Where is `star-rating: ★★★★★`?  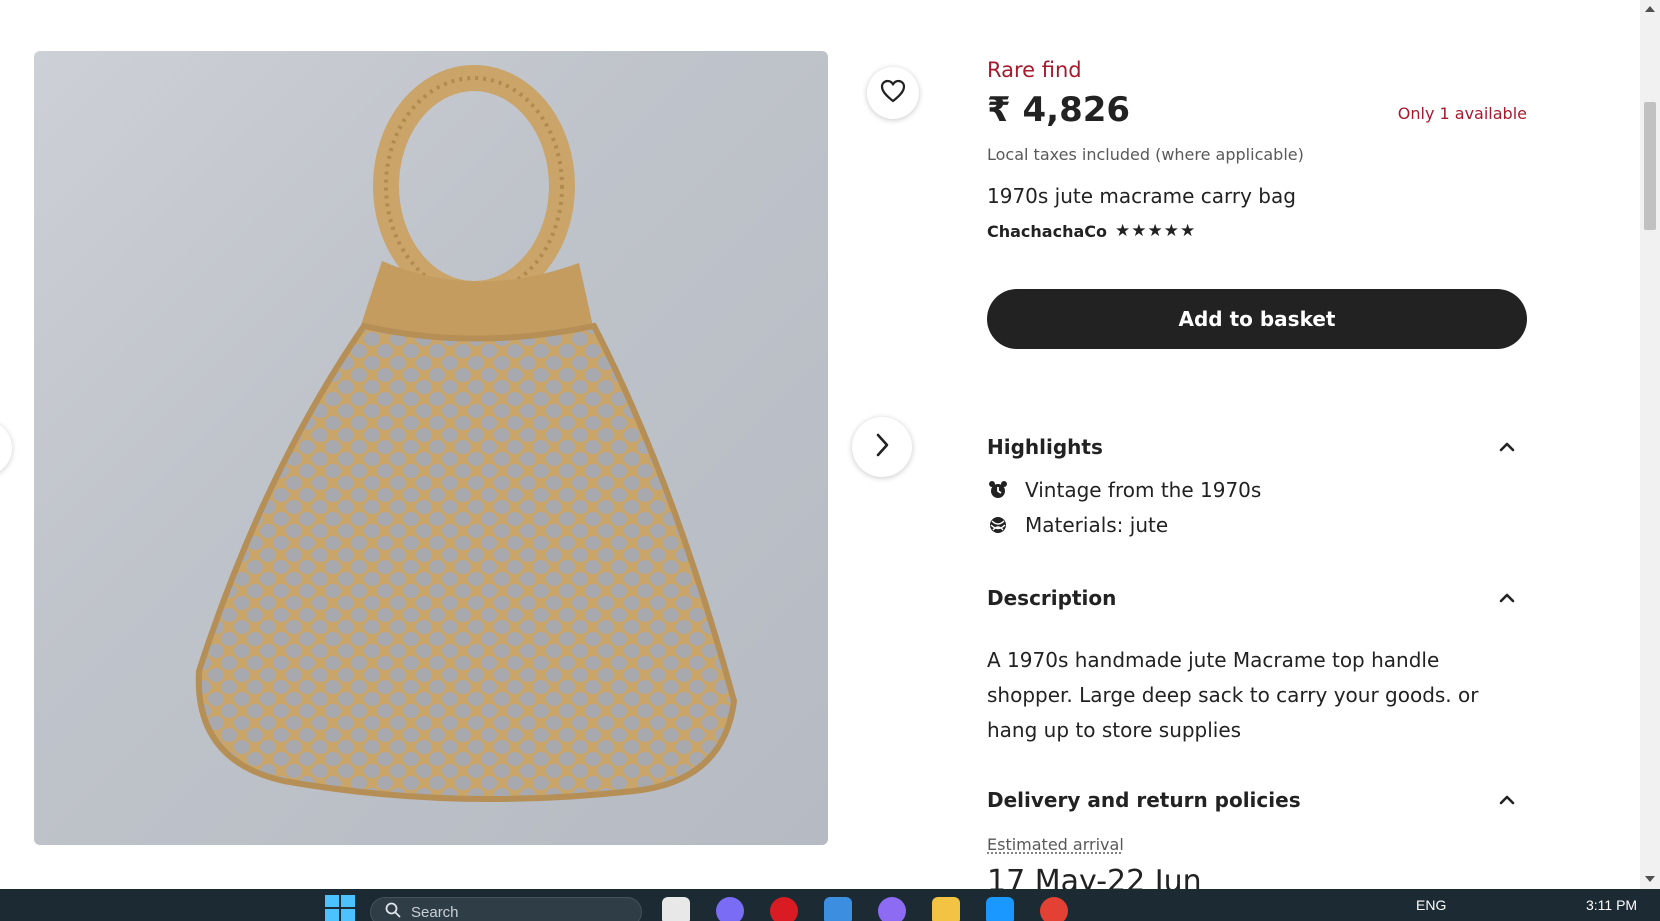 star-rating: ★★★★★ is located at coordinates (1155, 231).